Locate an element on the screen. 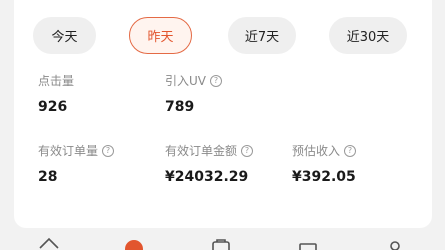 This screenshot has width=445, height=250. income-label: 预估收入 ? is located at coordinates (324, 150).